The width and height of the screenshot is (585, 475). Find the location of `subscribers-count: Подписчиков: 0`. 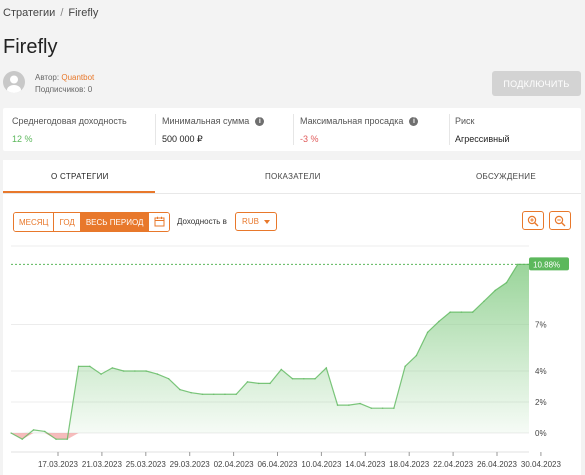

subscribers-count: Подписчиков: 0 is located at coordinates (64, 89).